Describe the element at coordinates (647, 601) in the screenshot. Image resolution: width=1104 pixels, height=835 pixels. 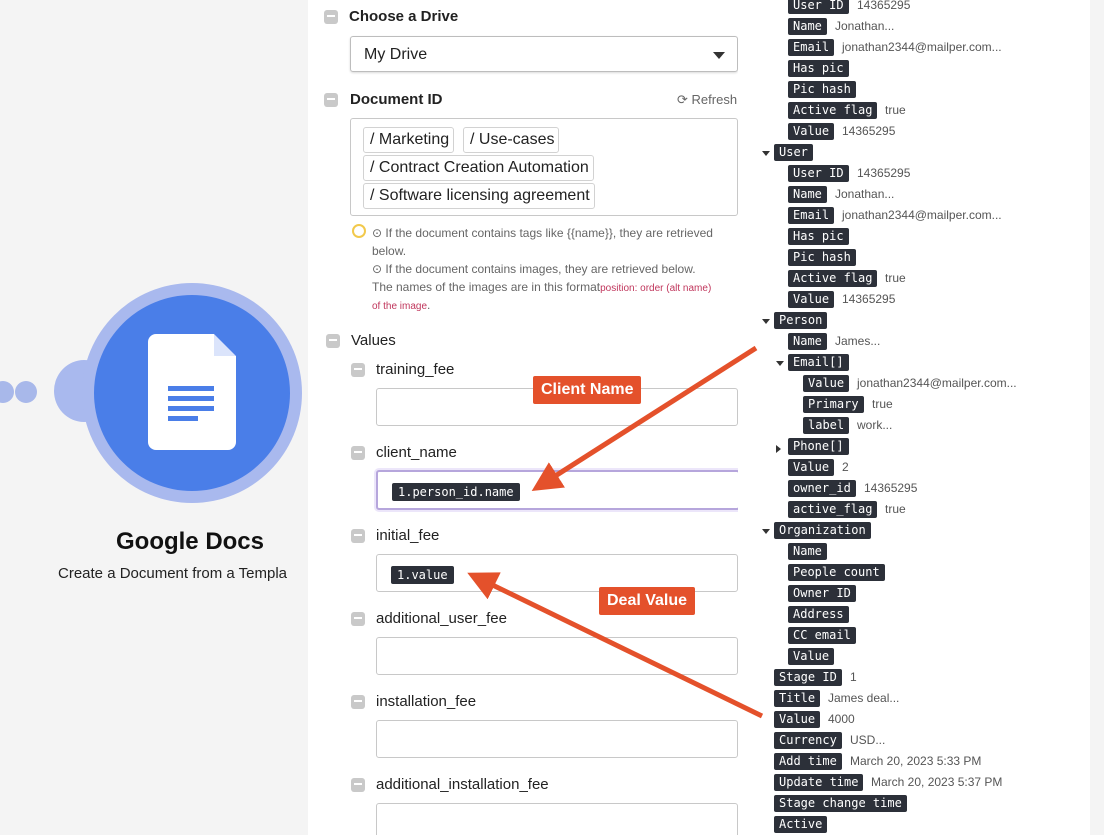
I see `deal-value-callout: Deal Value` at that location.